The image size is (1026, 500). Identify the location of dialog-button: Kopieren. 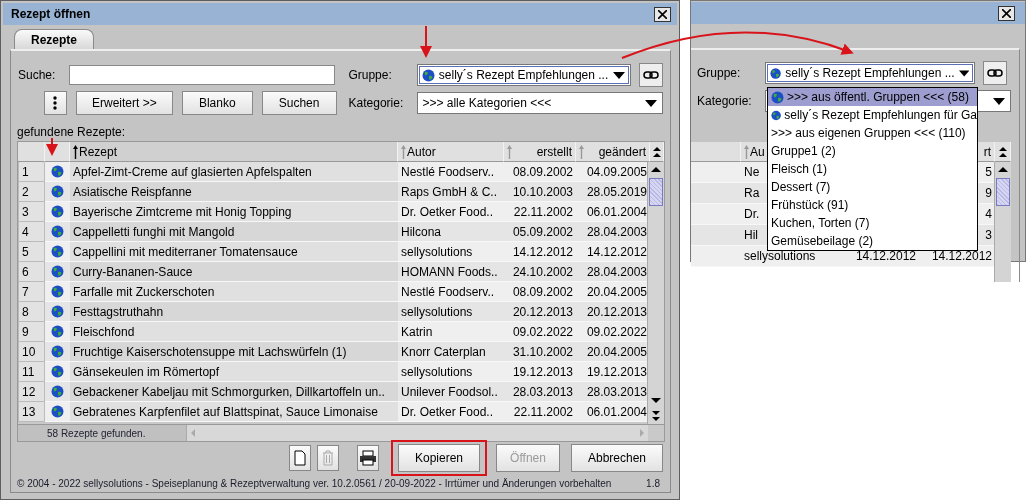
(439, 458).